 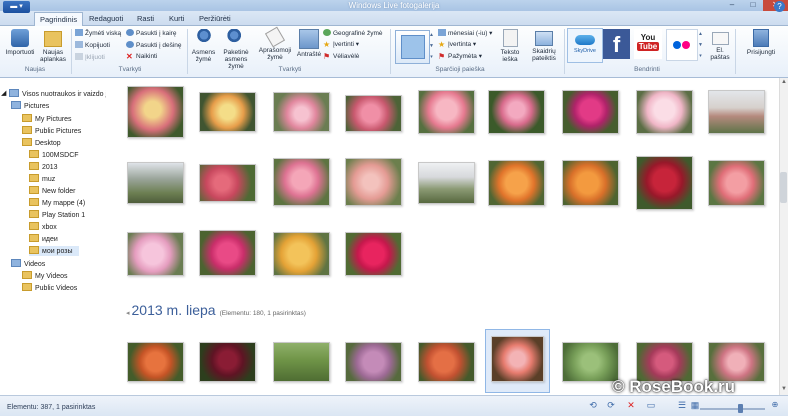 I want to click on tab-perziureti: Peržiūrėti, so click(x=215, y=18).